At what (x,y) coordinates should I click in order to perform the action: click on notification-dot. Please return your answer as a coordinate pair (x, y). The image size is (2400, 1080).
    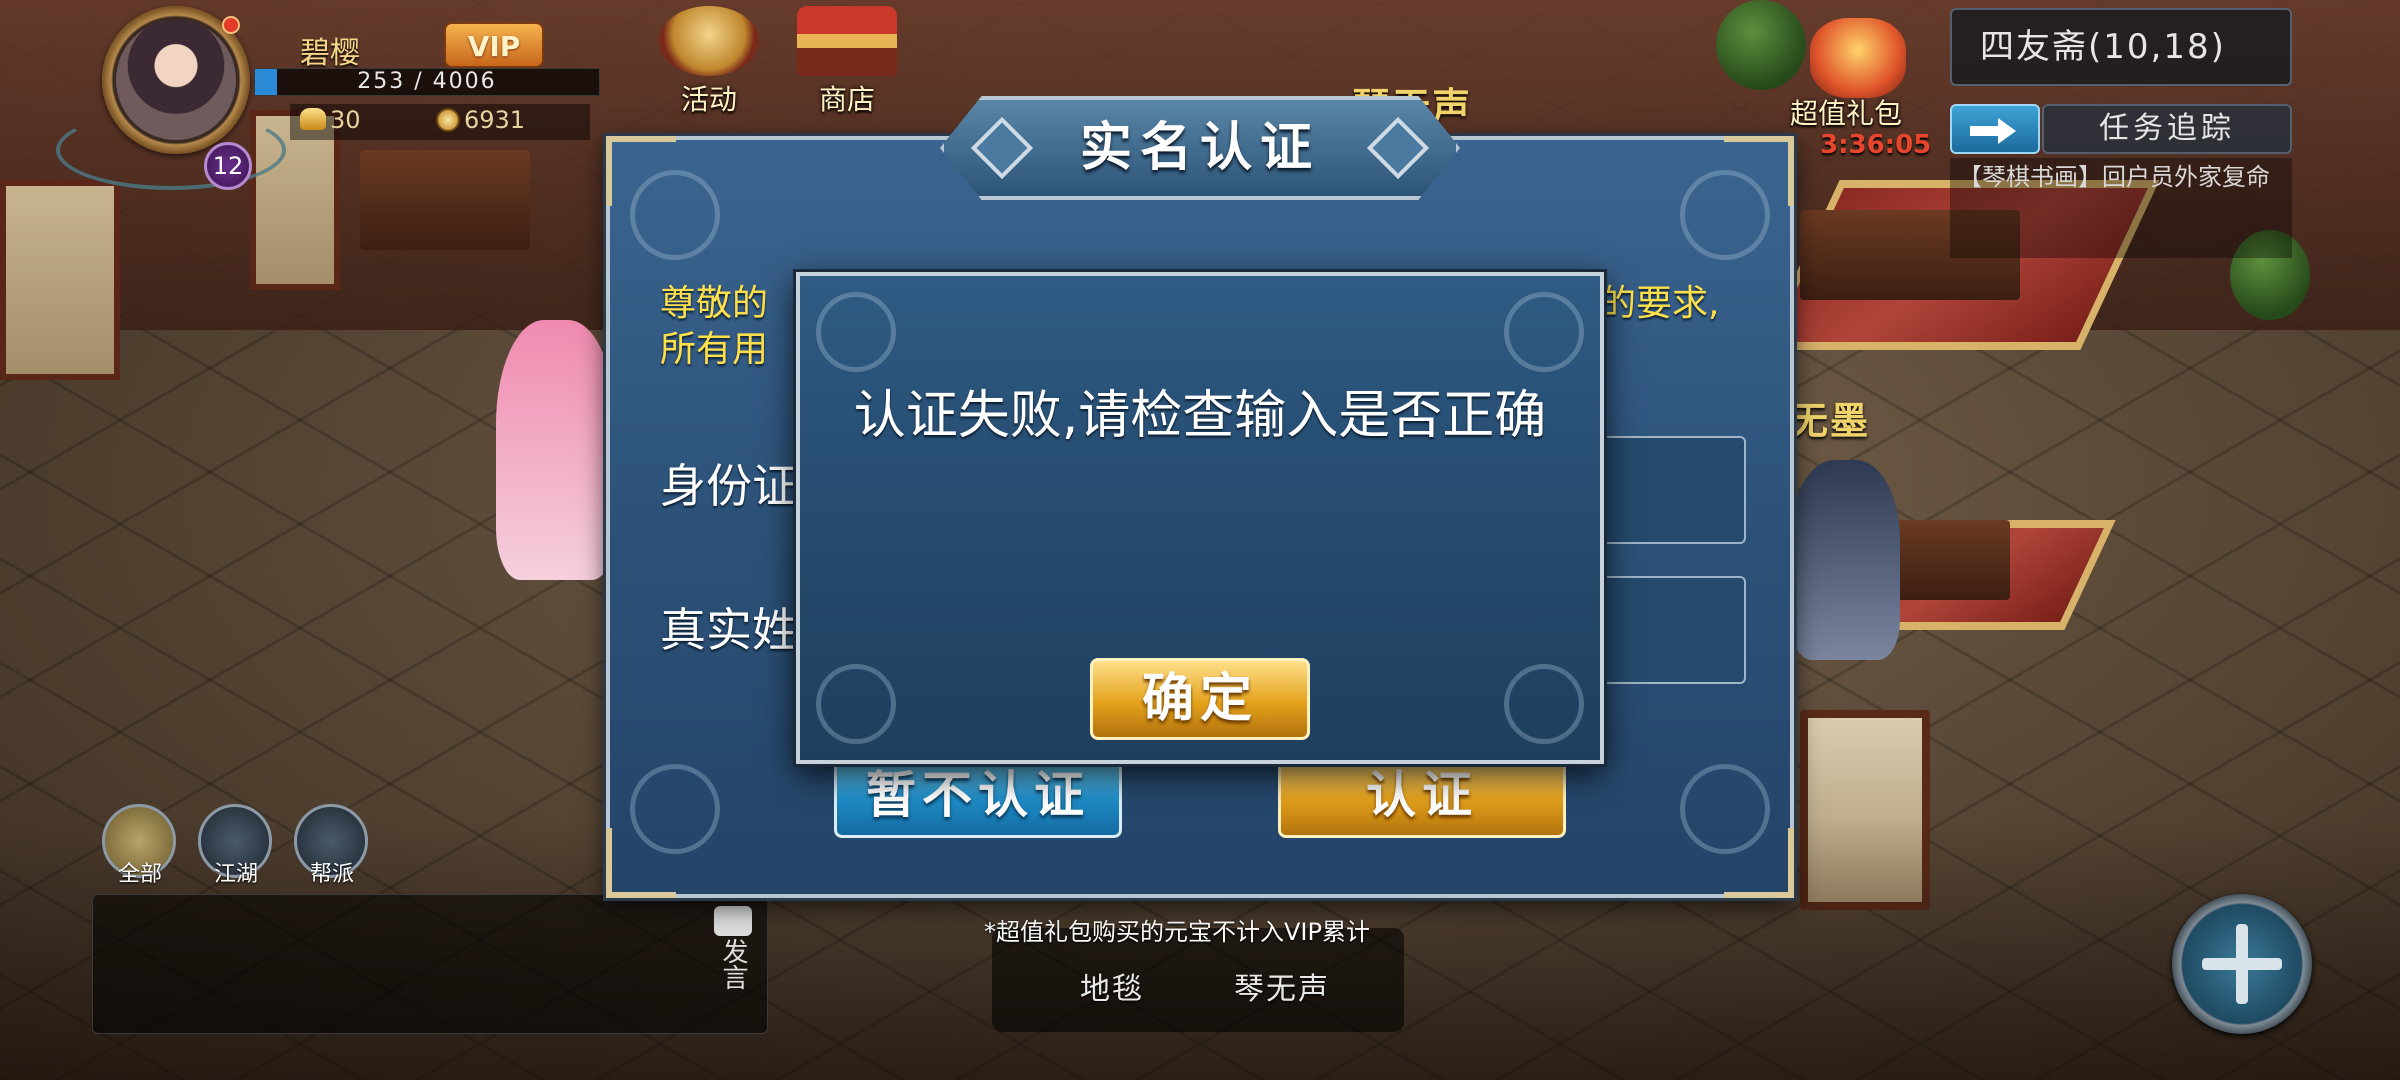
    Looking at the image, I should click on (231, 25).